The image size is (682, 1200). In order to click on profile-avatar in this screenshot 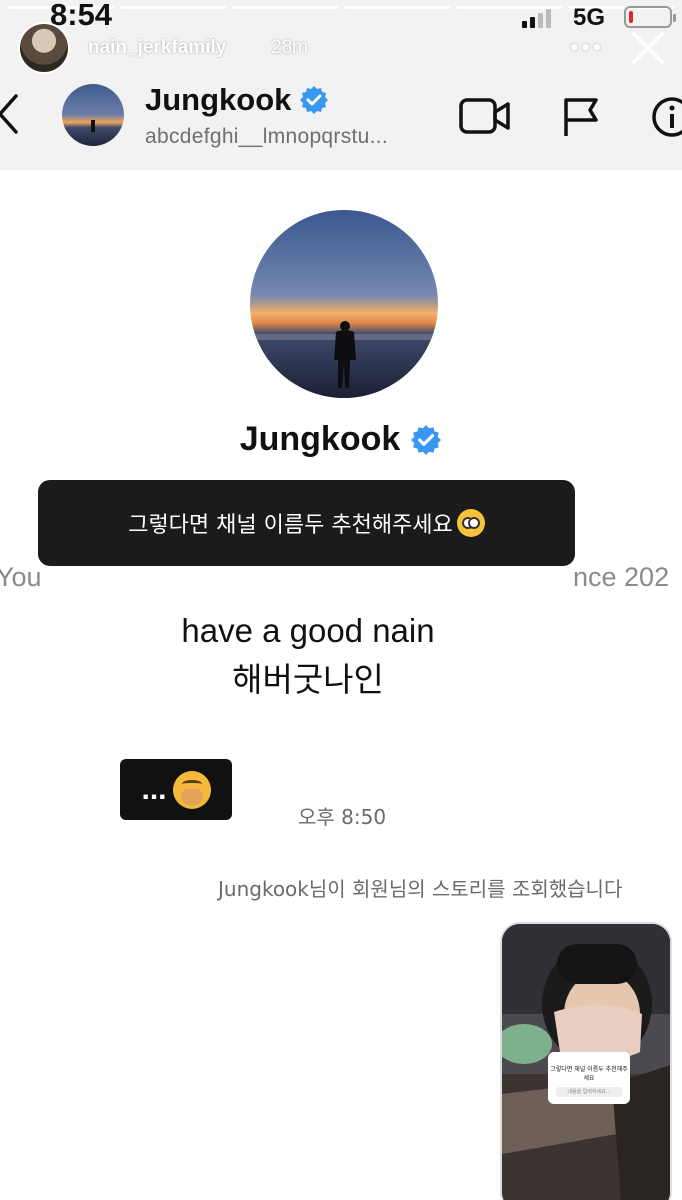, I will do `click(344, 304)`.